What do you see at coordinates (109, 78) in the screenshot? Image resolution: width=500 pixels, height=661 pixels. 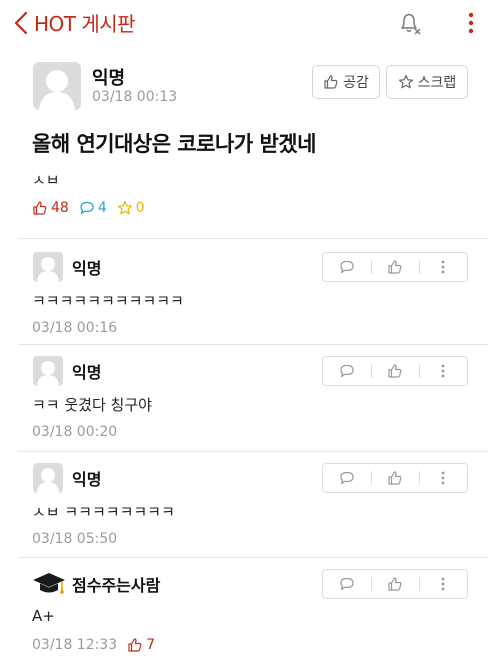 I see `post-author: 익명` at bounding box center [109, 78].